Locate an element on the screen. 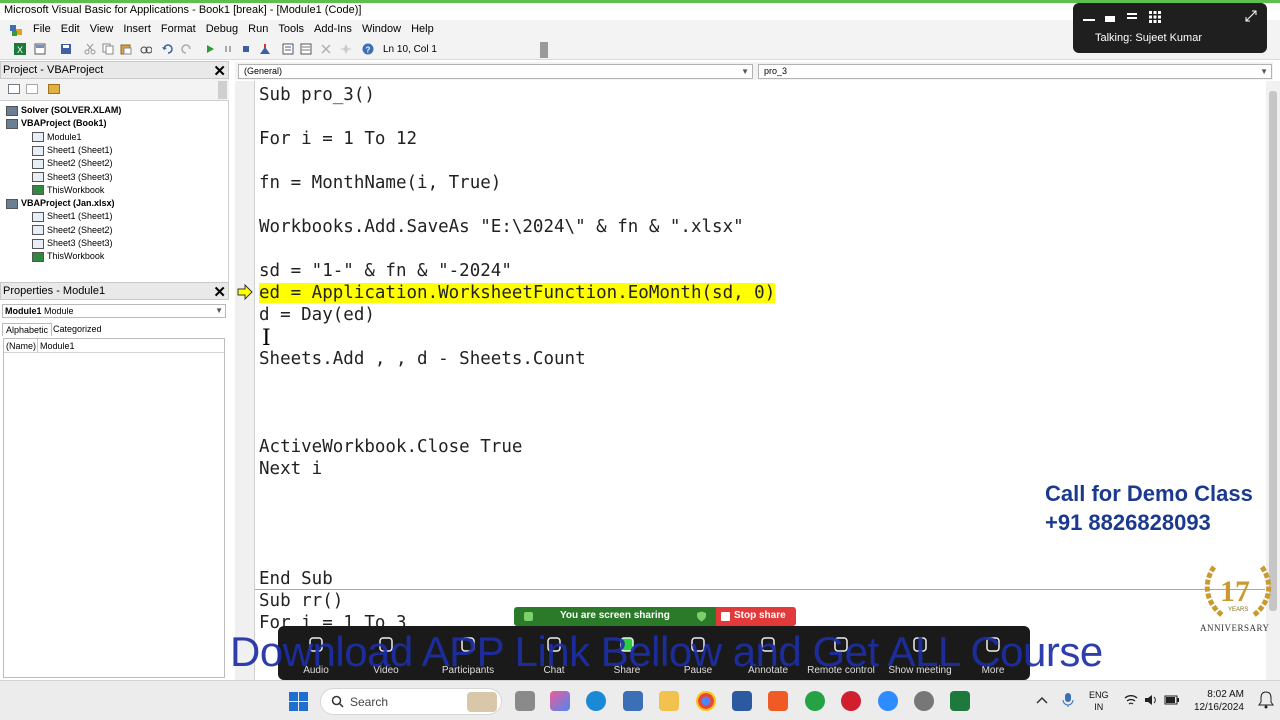  code-scroll-thumb is located at coordinates (1273, 351).